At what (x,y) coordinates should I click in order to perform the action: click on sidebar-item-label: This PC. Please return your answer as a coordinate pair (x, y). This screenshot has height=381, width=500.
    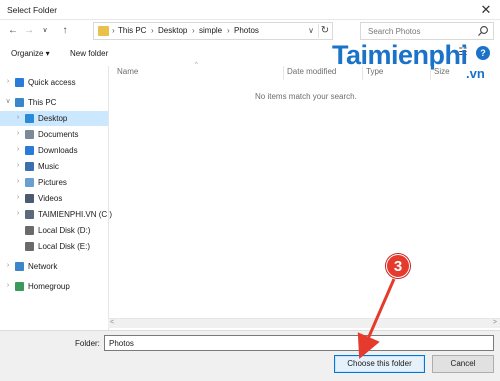
    Looking at the image, I should click on (42, 102).